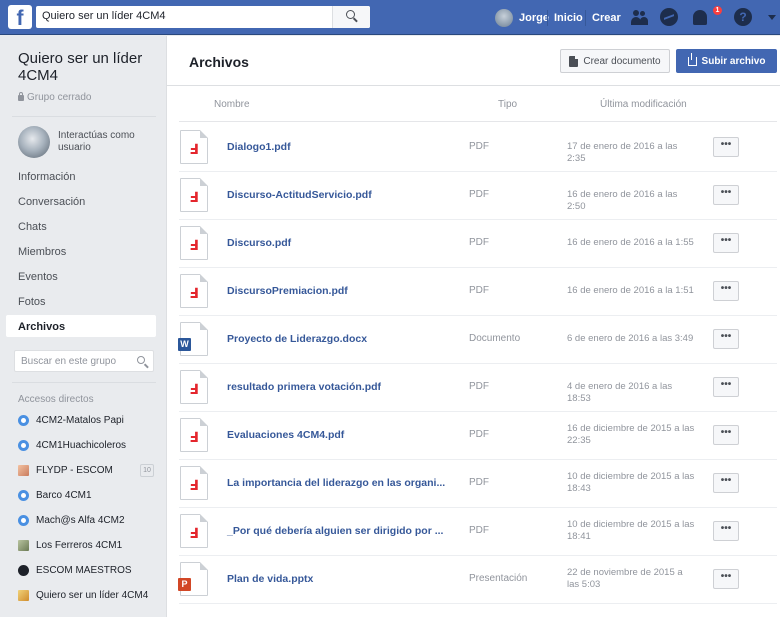  What do you see at coordinates (304, 387) in the screenshot?
I see `file-name-link: resultado primera votación.pdf` at bounding box center [304, 387].